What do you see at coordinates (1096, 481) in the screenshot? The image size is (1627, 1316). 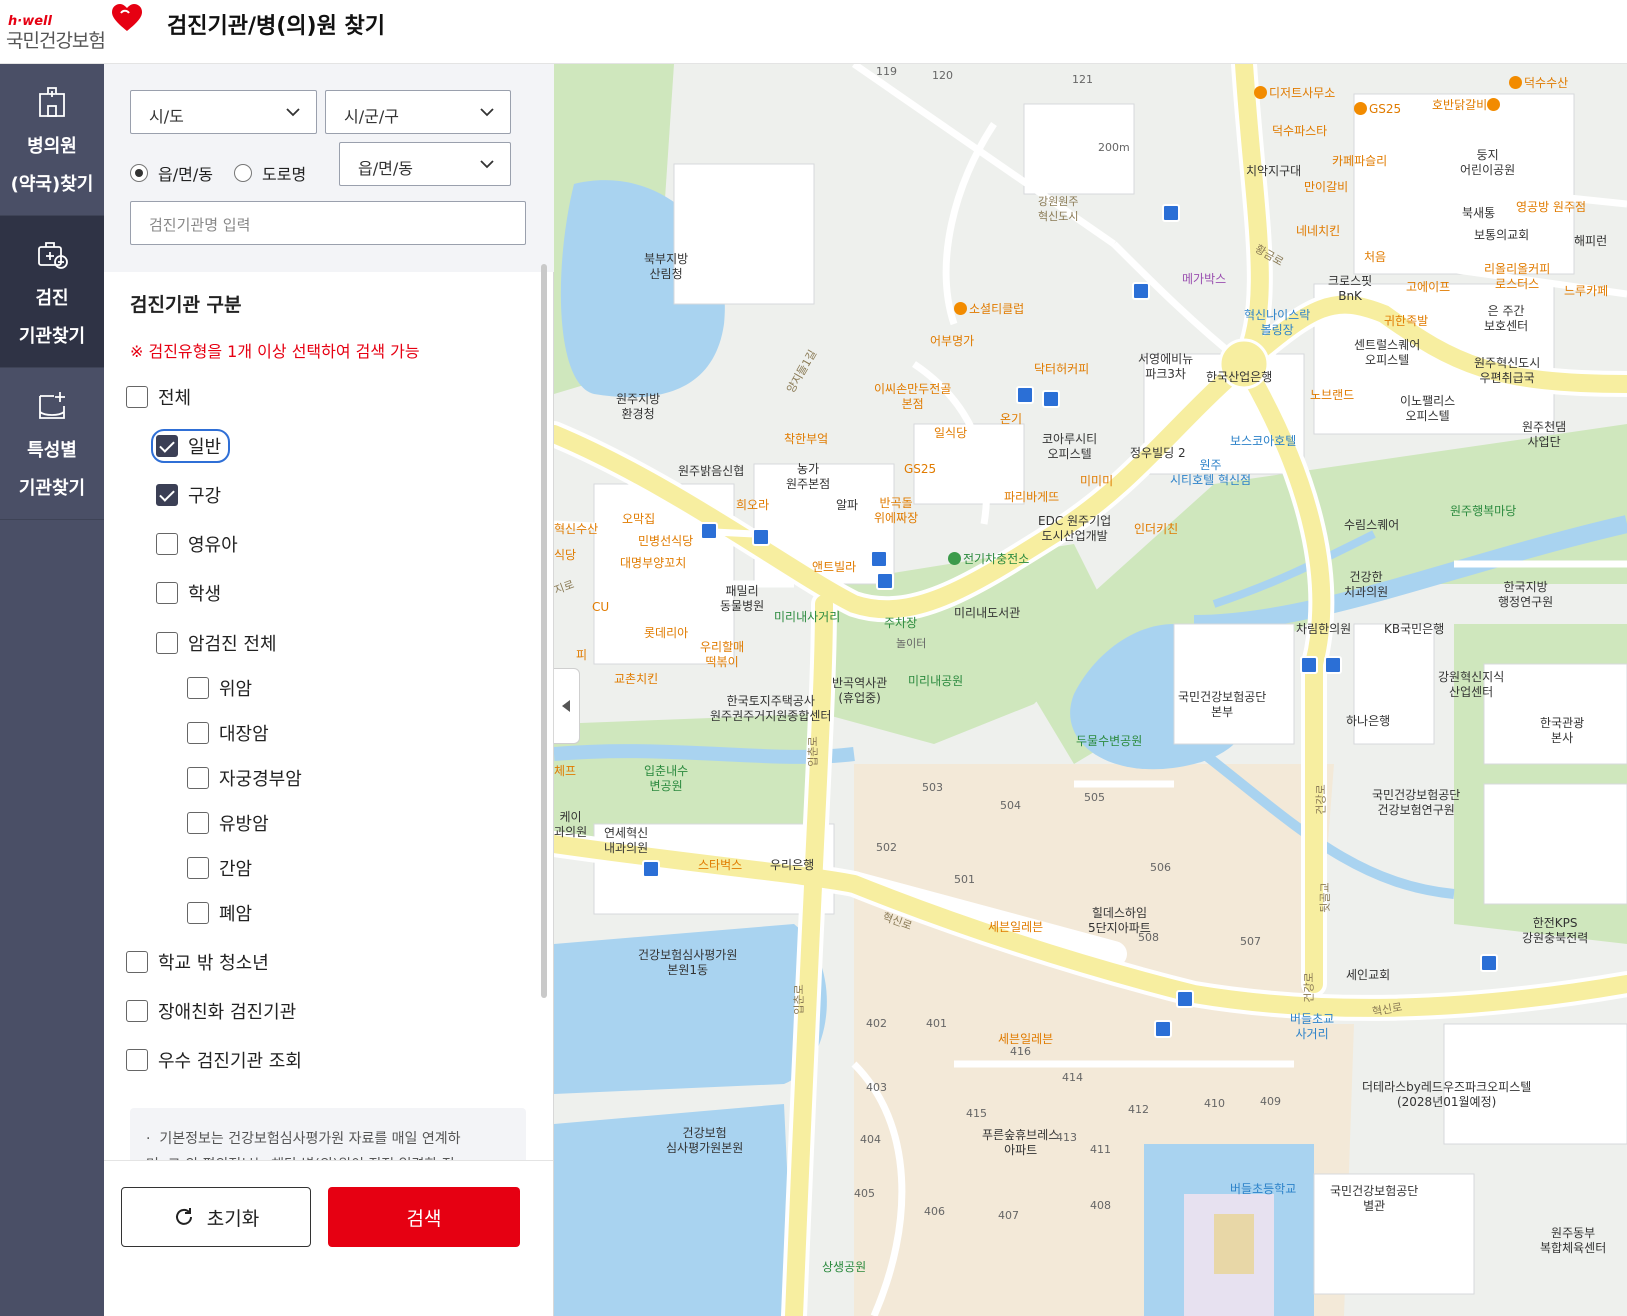 I see `map-poi: 미미미` at bounding box center [1096, 481].